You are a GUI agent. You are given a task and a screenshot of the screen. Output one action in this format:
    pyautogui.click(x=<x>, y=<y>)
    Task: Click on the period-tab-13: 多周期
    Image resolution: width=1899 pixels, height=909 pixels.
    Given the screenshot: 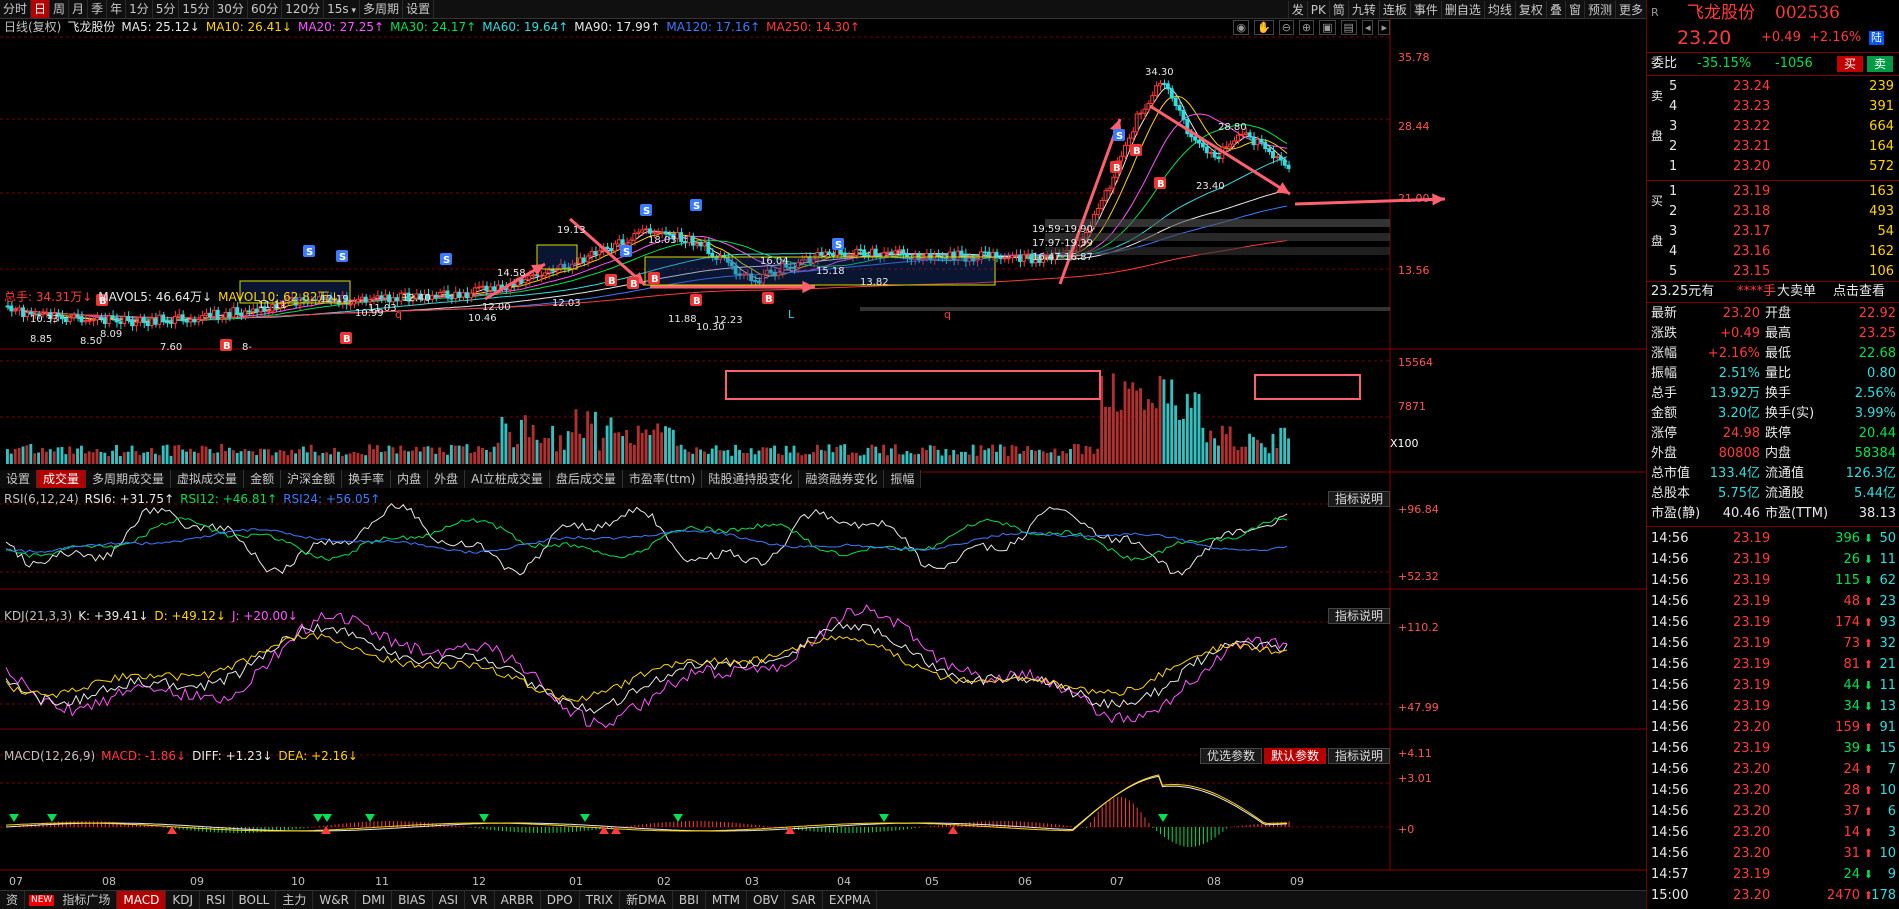 What is the action you would take?
    pyautogui.click(x=382, y=9)
    